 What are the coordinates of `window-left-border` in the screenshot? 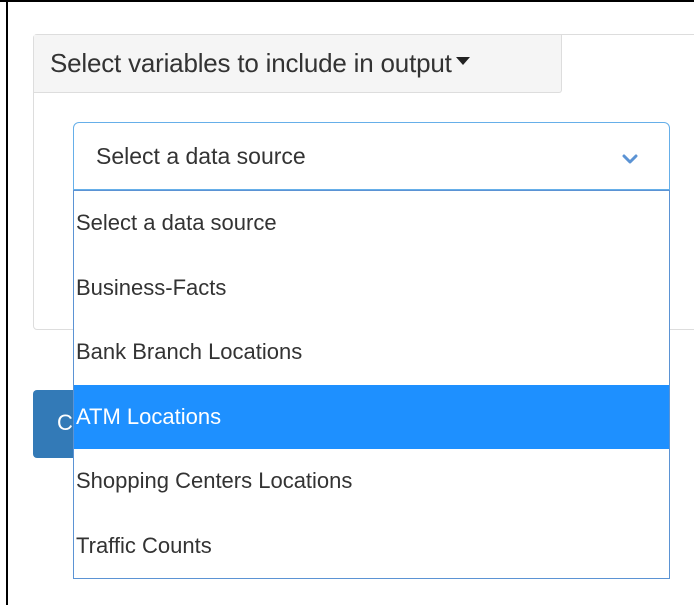 It's located at (7, 302).